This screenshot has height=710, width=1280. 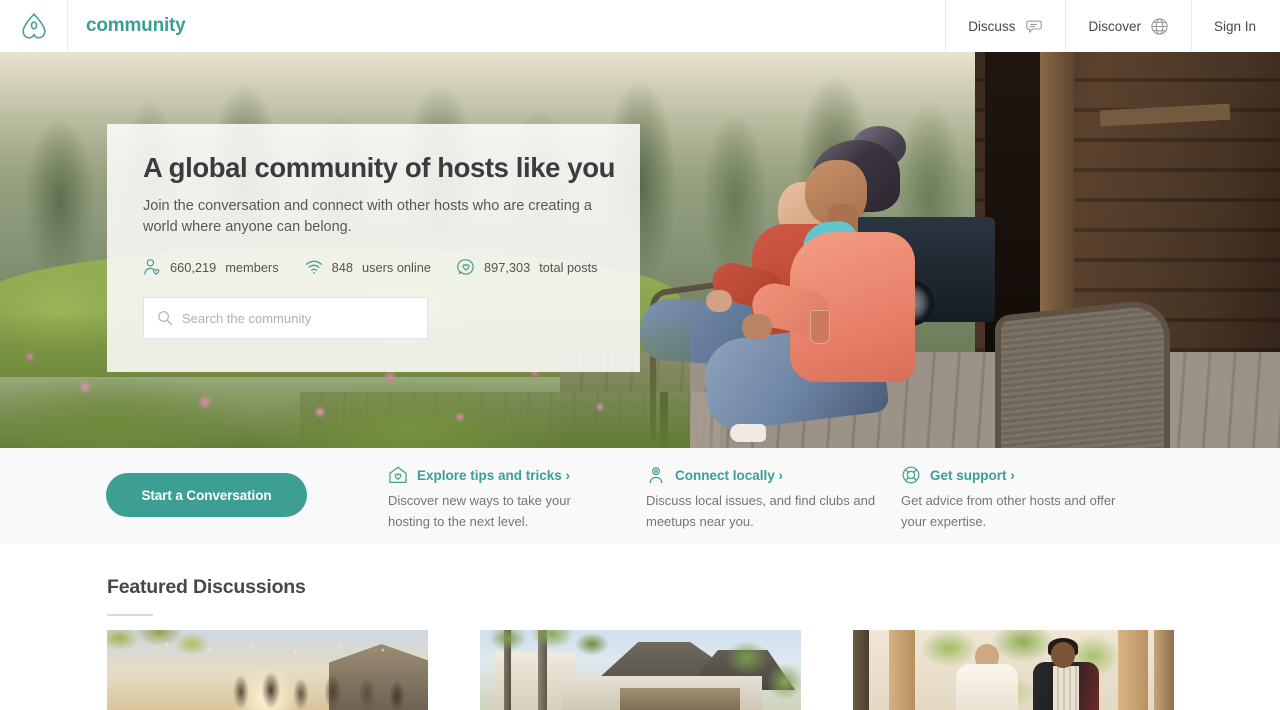 What do you see at coordinates (1114, 26) in the screenshot?
I see `nav-label-discover: Discover` at bounding box center [1114, 26].